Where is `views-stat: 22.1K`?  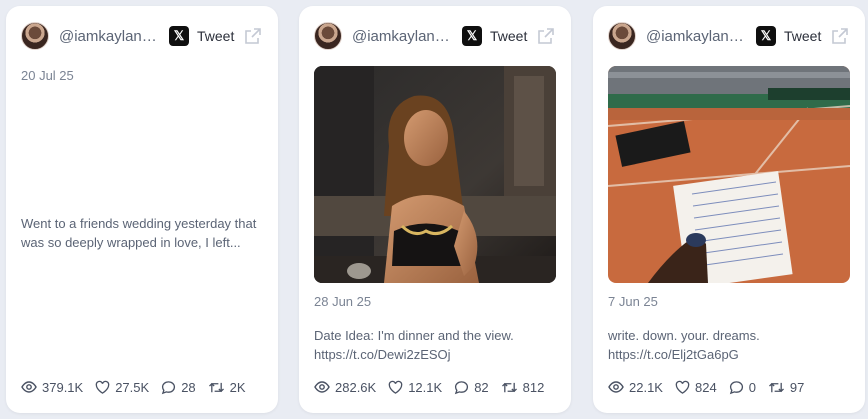 views-stat: 22.1K is located at coordinates (635, 387).